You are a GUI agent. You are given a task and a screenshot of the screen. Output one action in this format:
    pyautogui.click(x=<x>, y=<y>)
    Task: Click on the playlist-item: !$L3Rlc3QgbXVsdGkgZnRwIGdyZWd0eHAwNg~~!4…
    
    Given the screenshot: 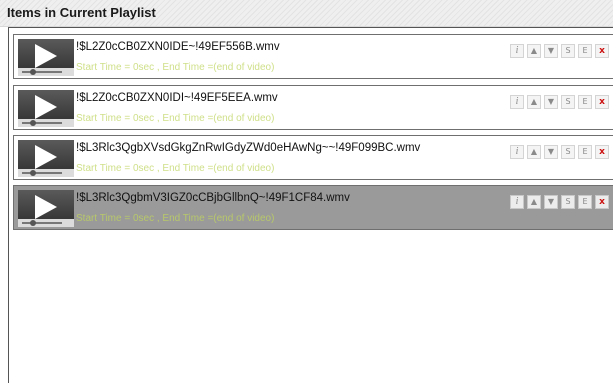 What is the action you would take?
    pyautogui.click(x=313, y=157)
    